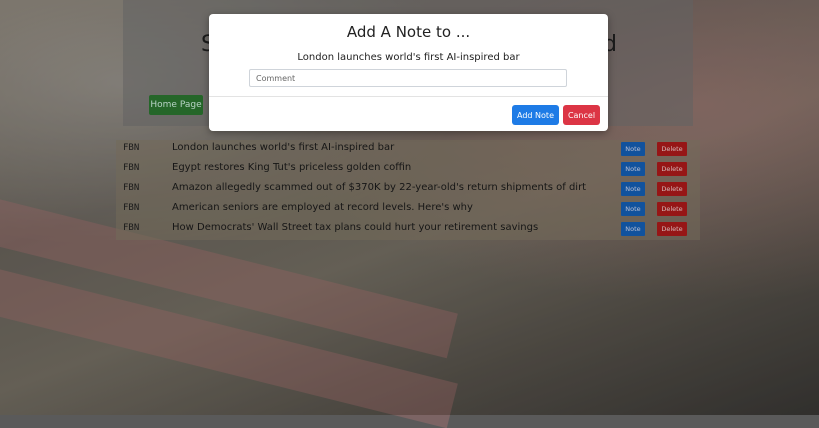 The height and width of the screenshot is (428, 819). What do you see at coordinates (408, 78) in the screenshot?
I see `comment-input` at bounding box center [408, 78].